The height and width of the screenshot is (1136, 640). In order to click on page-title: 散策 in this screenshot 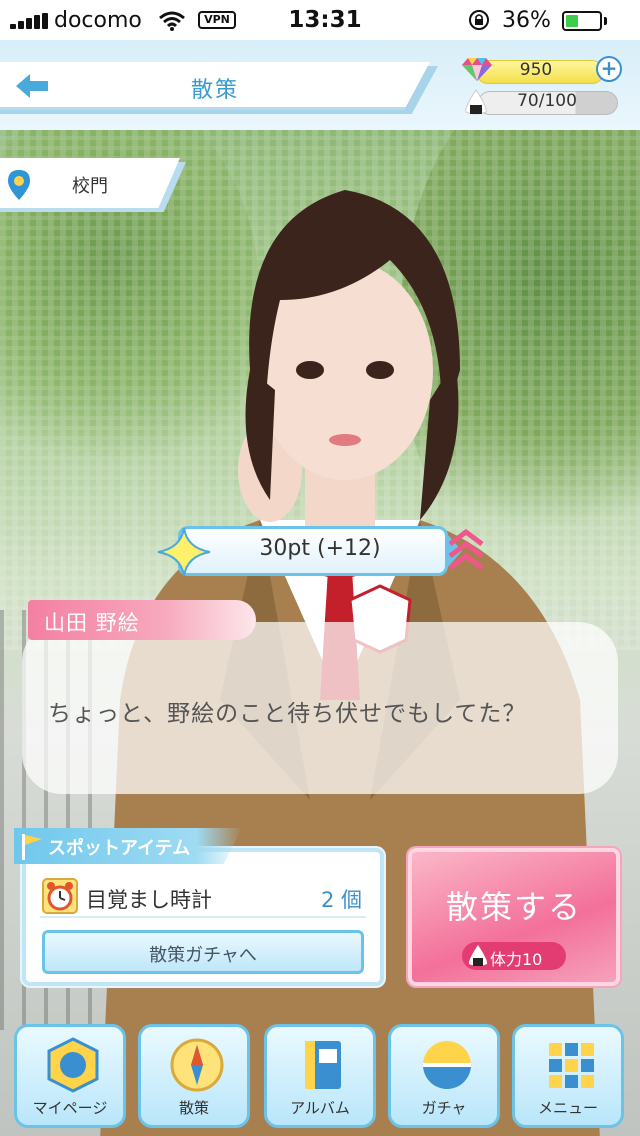, I will do `click(214, 90)`.